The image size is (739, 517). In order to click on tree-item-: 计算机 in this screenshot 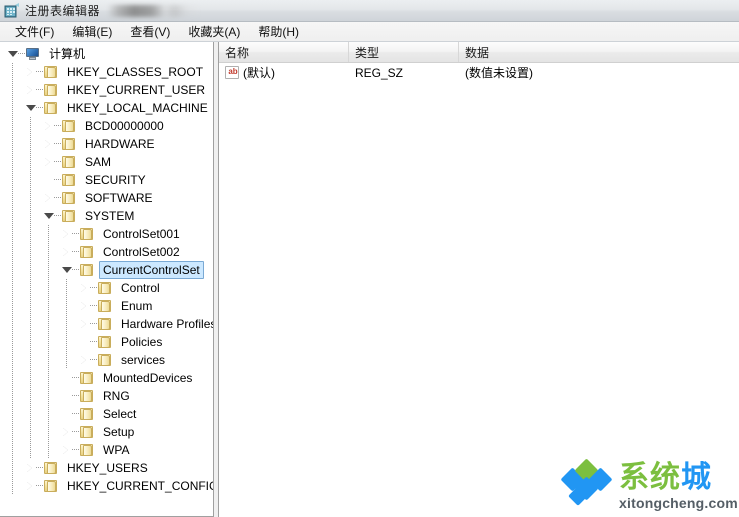, I will do `click(106, 54)`.